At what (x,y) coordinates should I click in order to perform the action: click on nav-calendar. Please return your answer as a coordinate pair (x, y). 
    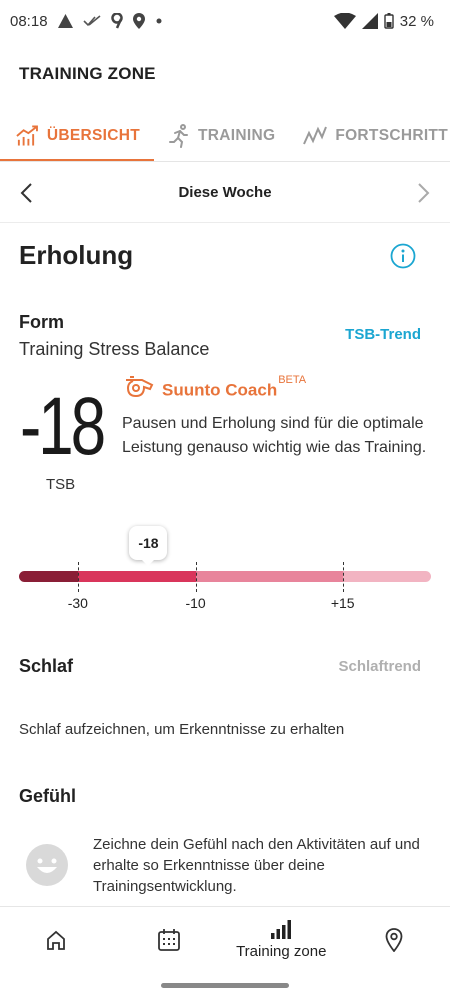
    Looking at the image, I should click on (169, 939).